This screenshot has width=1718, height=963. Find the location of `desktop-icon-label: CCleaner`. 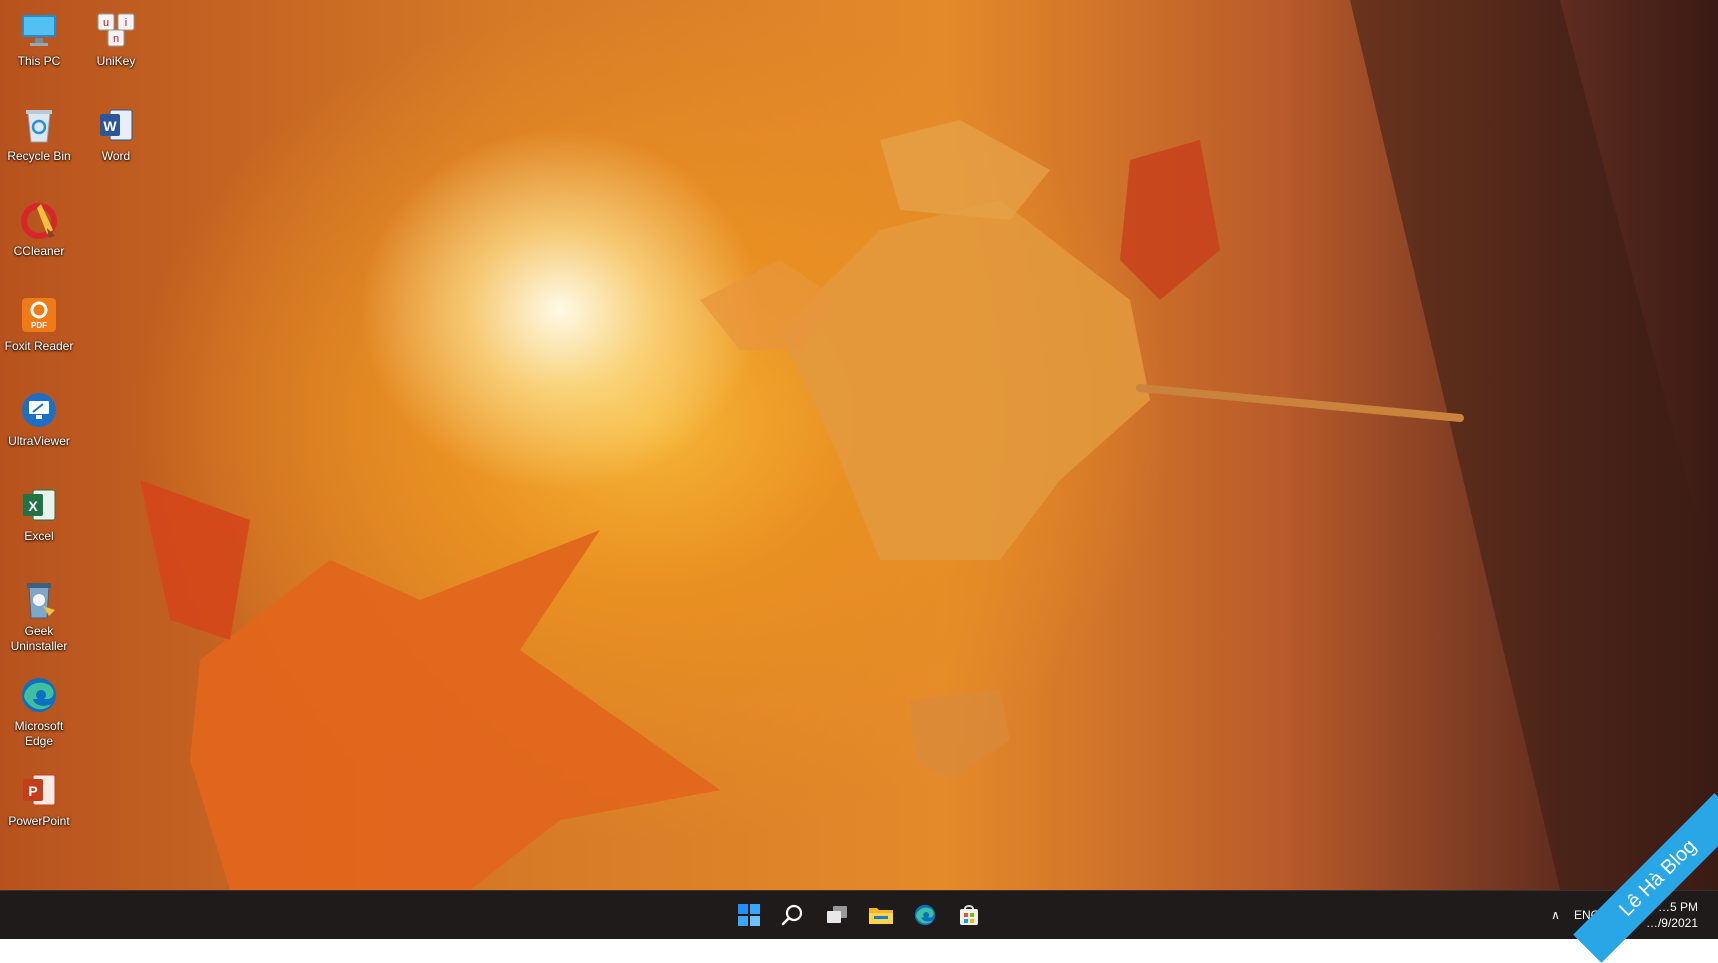

desktop-icon-label: CCleaner is located at coordinates (39, 251).